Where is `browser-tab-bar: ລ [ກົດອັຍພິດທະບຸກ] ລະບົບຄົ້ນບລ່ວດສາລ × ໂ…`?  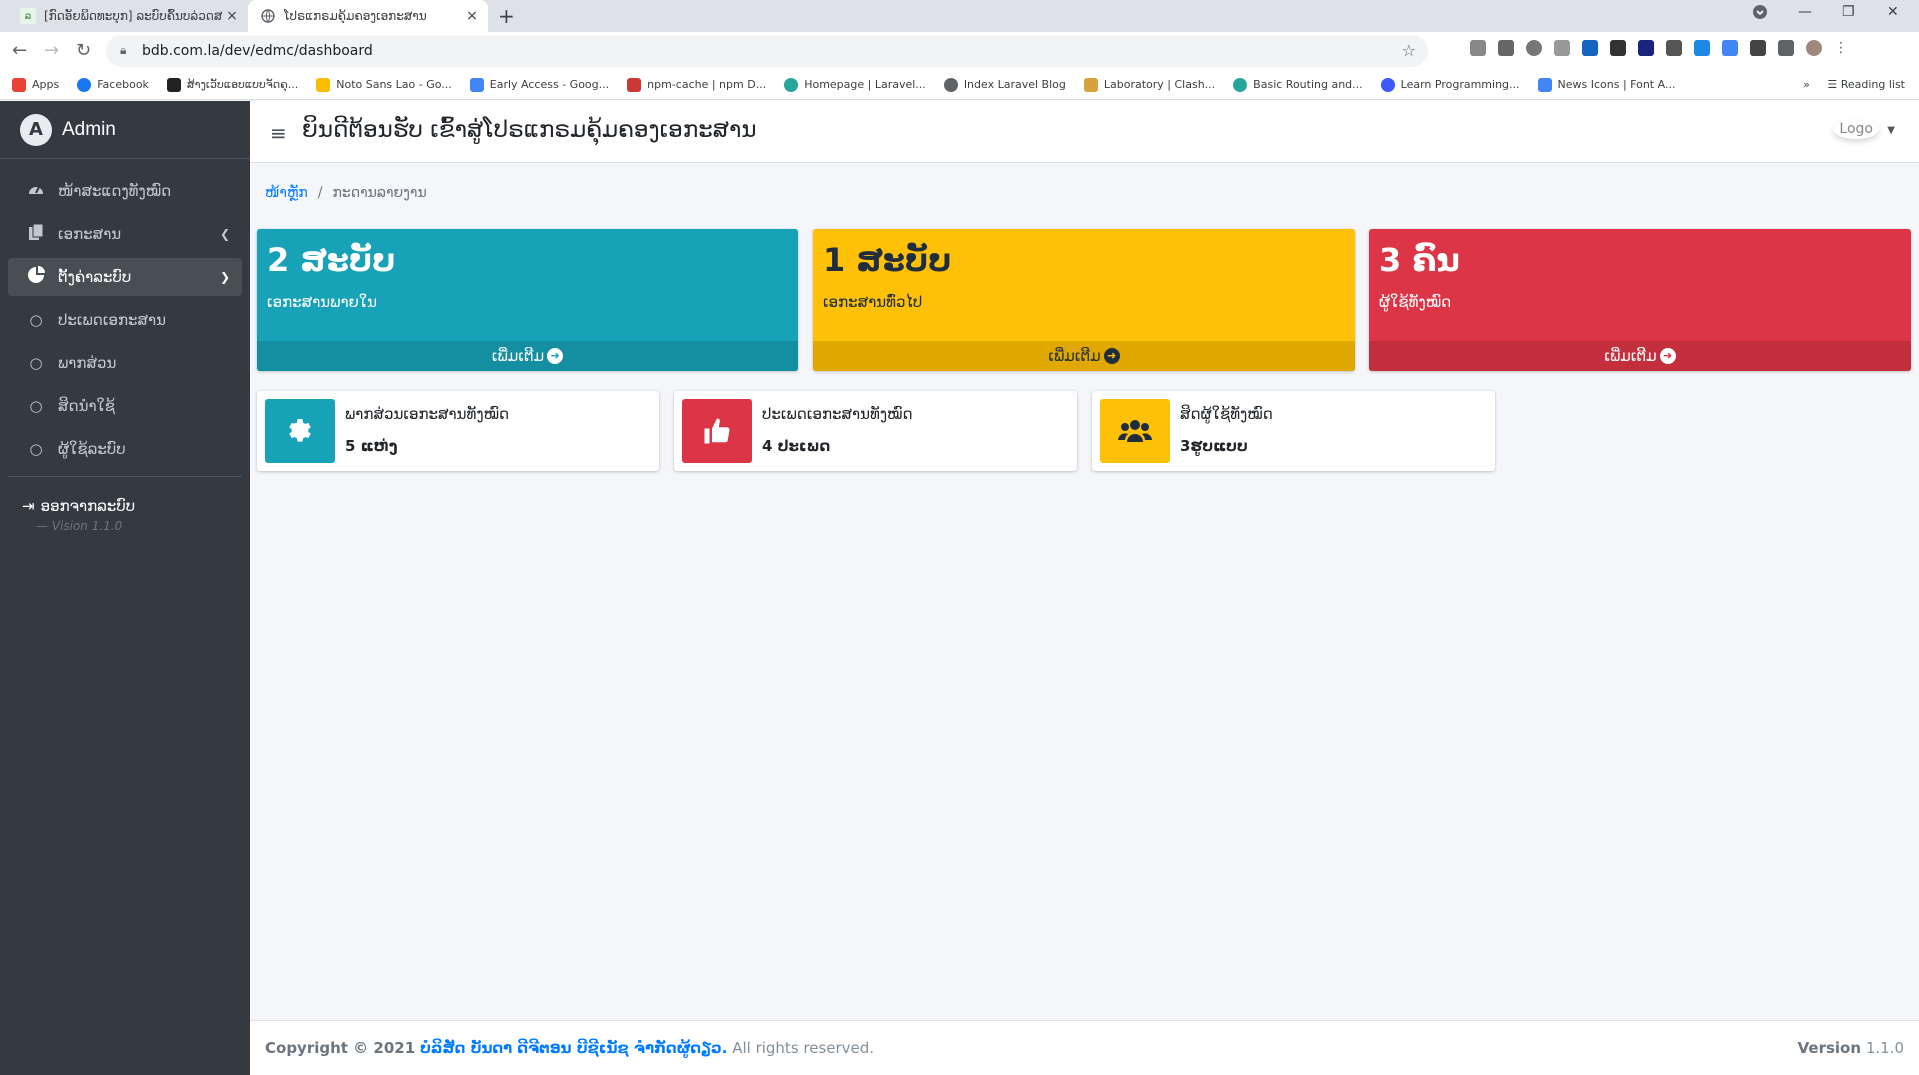
browser-tab-bar: ລ [ກົດອັຍພິດທະບຸກ] ລະບົບຄົ້ນບລ່ວດສາລ × ໂ… is located at coordinates (959, 16).